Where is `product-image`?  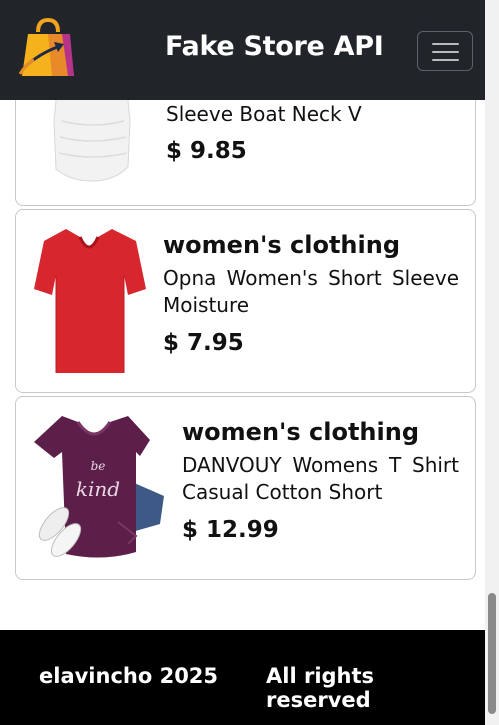
product-image is located at coordinates (90, 301).